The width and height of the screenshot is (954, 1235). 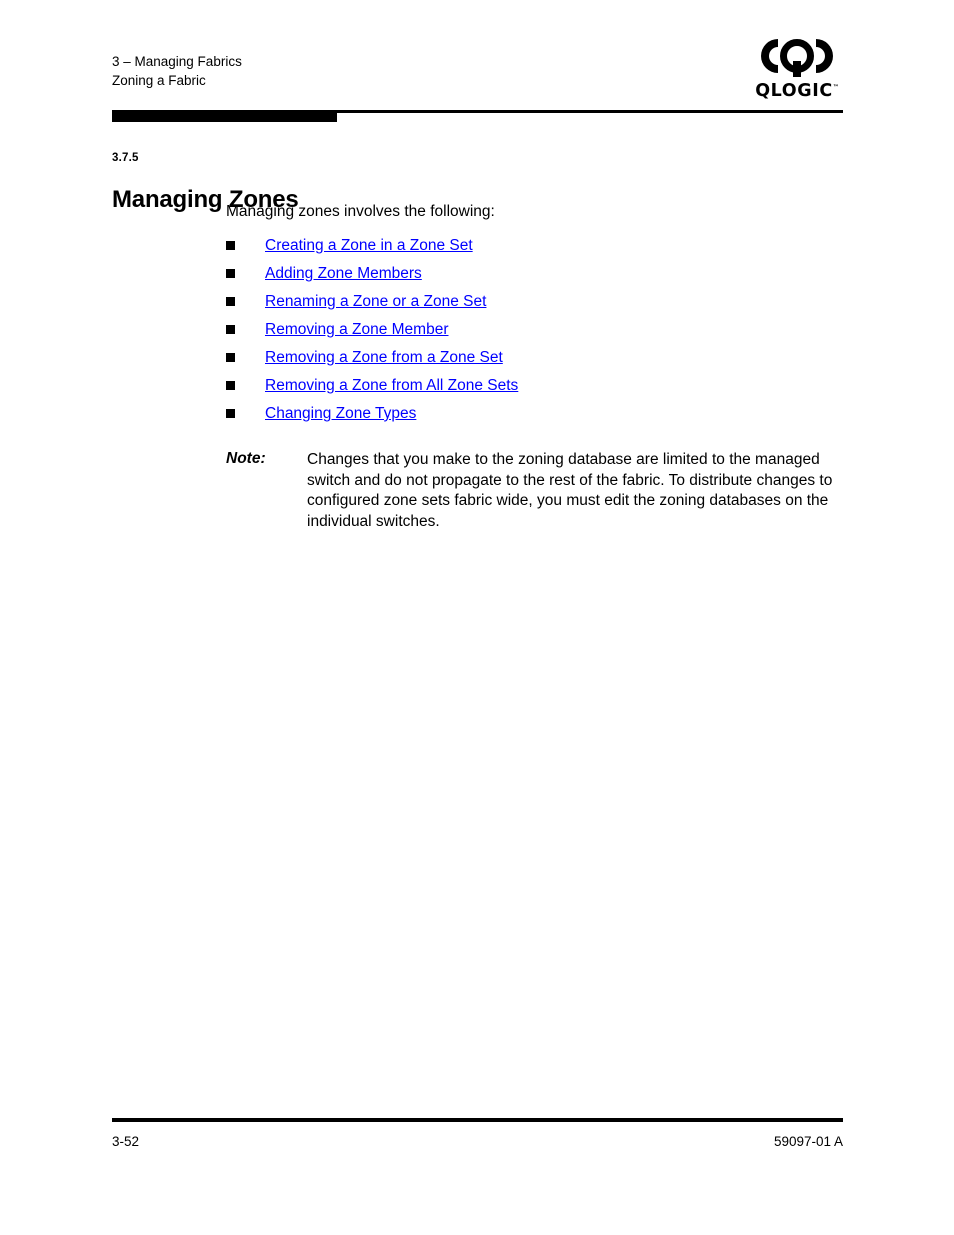 I want to click on header-breadcrumb: 3 – Managing Fabrics Zoning a Fabric, so click(x=477, y=71).